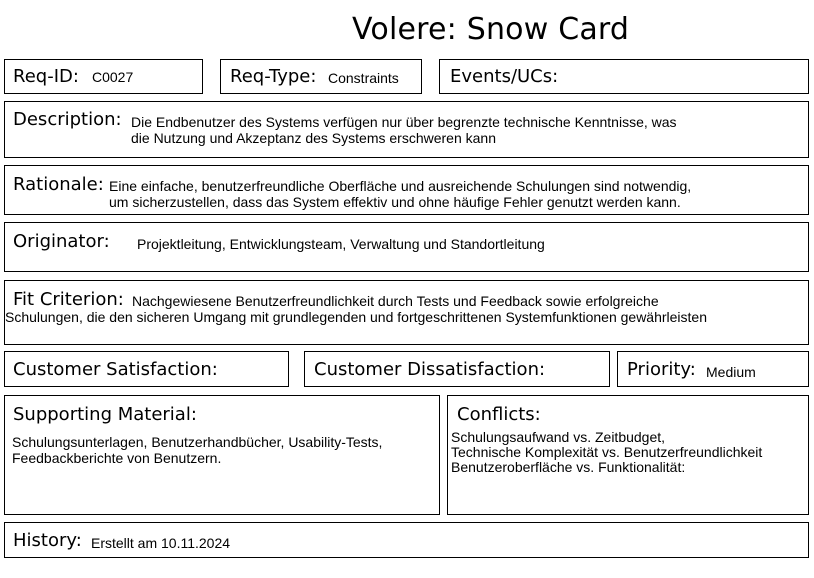 This screenshot has width=814, height=578. I want to click on history-field: History: Erstellt am 10.11.2024, so click(406, 540).